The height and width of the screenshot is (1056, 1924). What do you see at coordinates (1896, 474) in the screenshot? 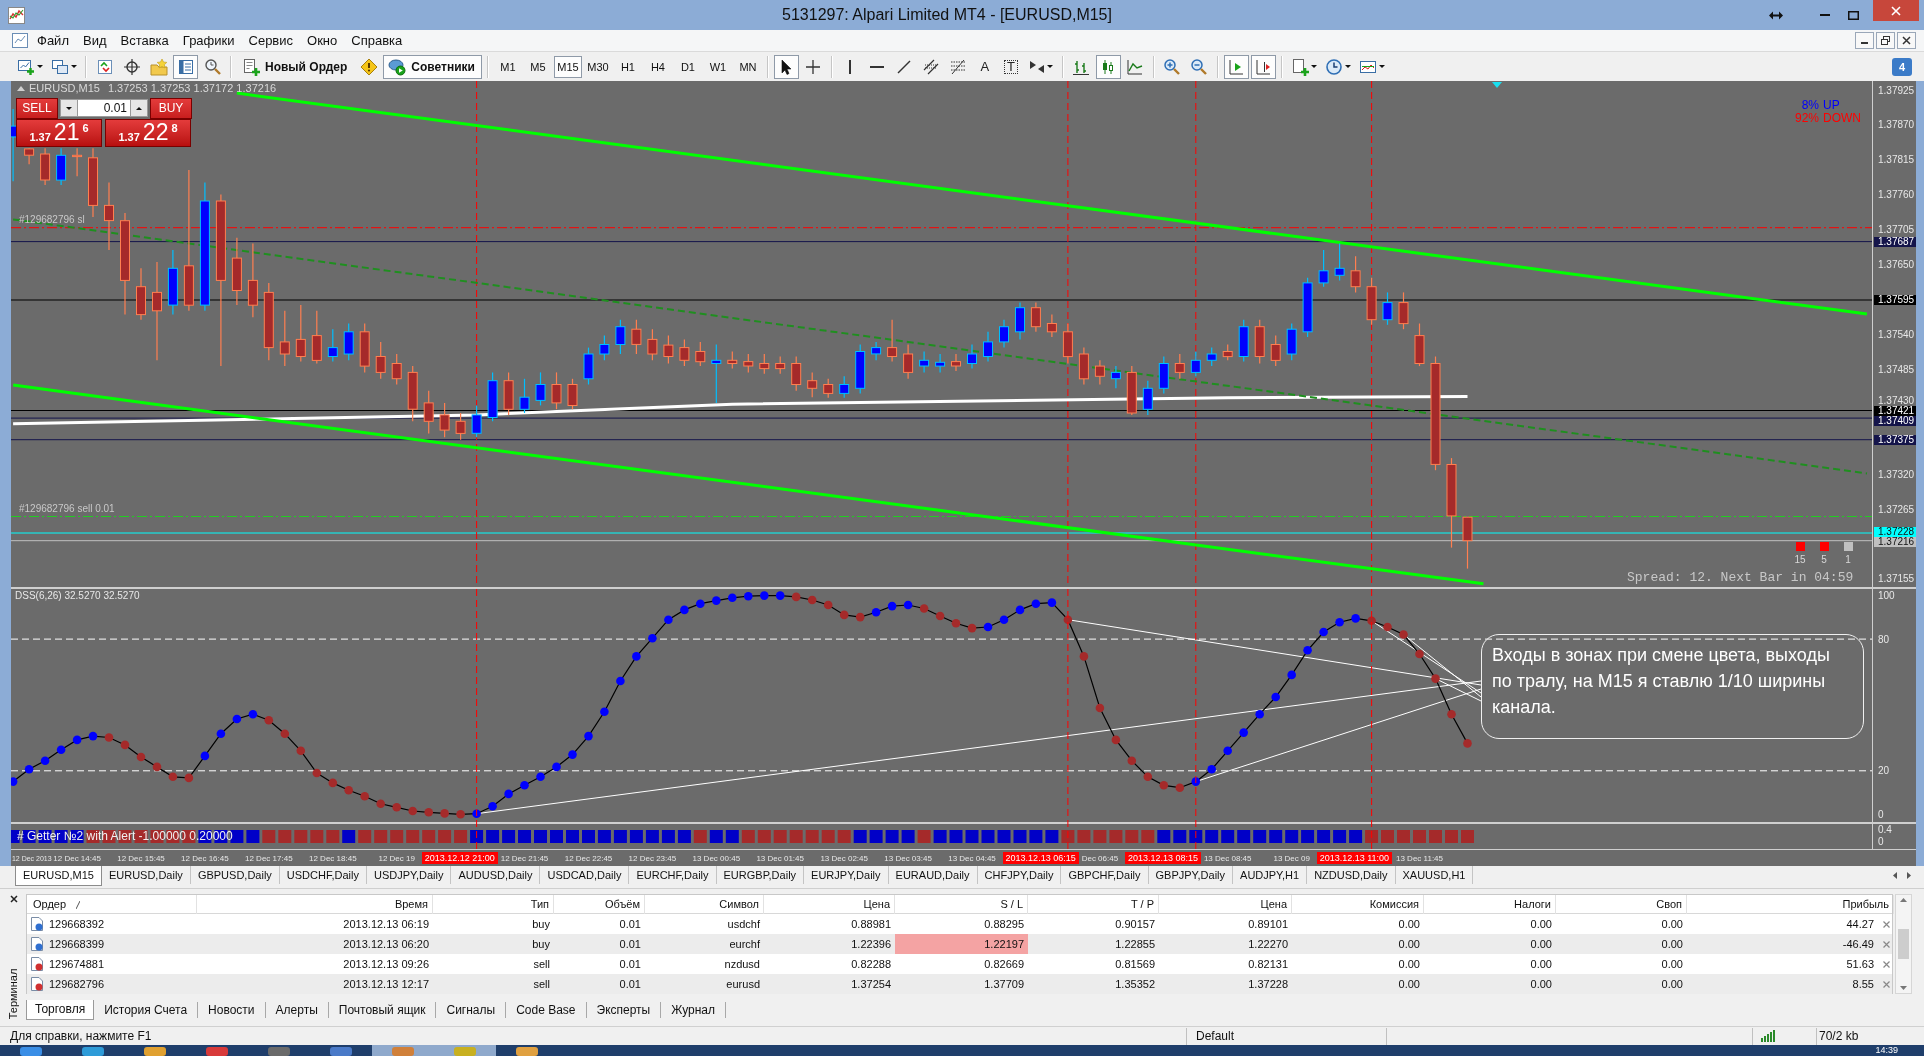
I see `price-axis-label: 1.37320` at bounding box center [1896, 474].